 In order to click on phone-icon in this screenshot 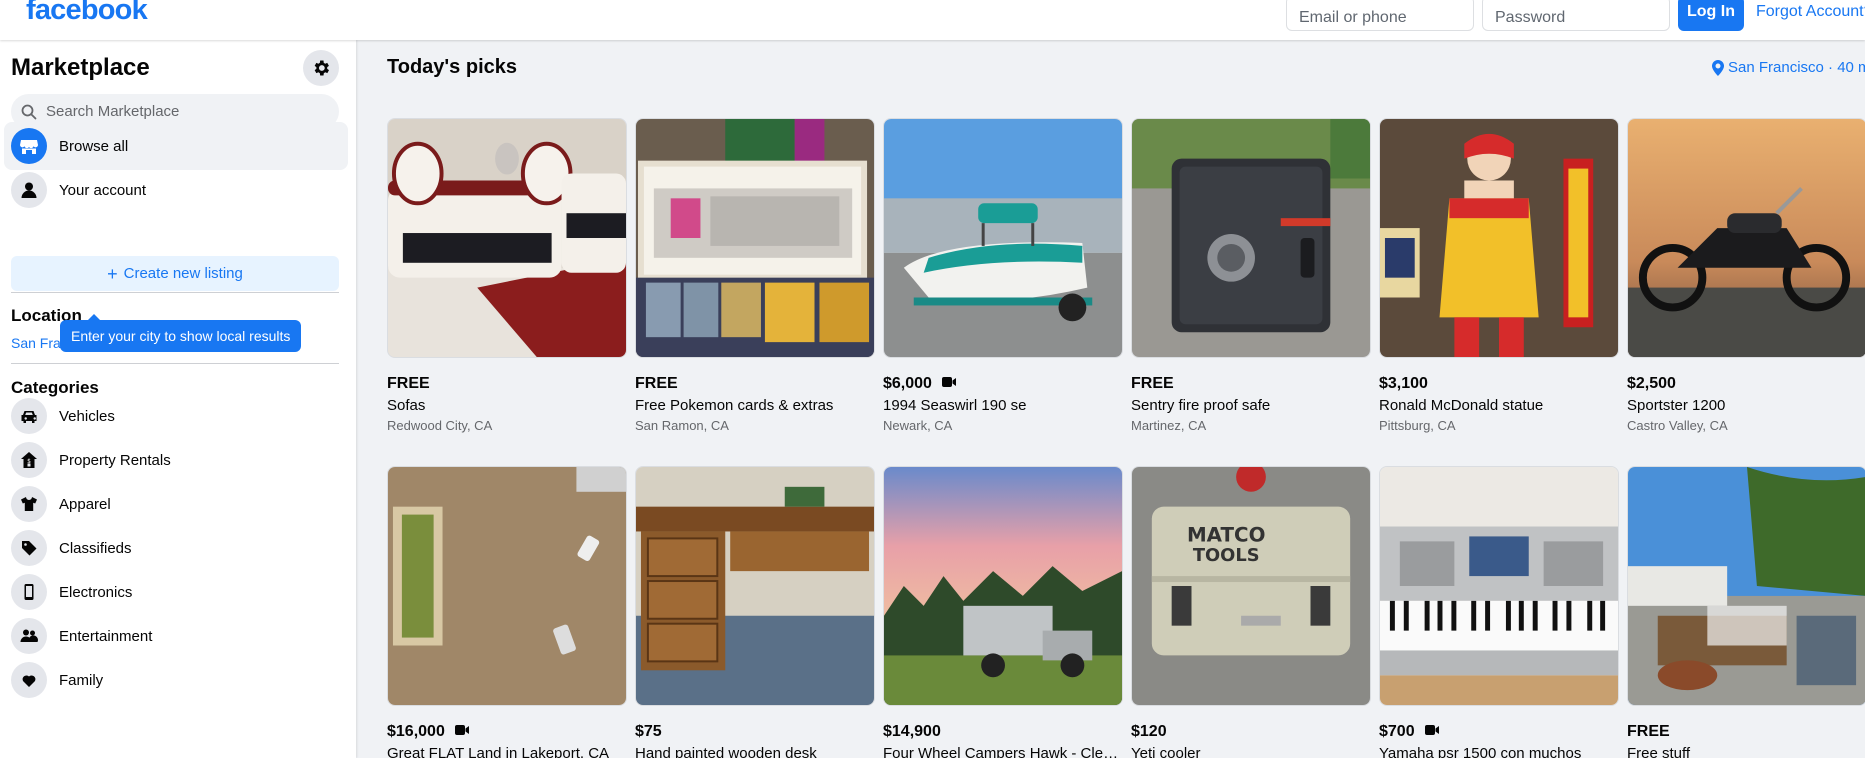, I will do `click(29, 592)`.